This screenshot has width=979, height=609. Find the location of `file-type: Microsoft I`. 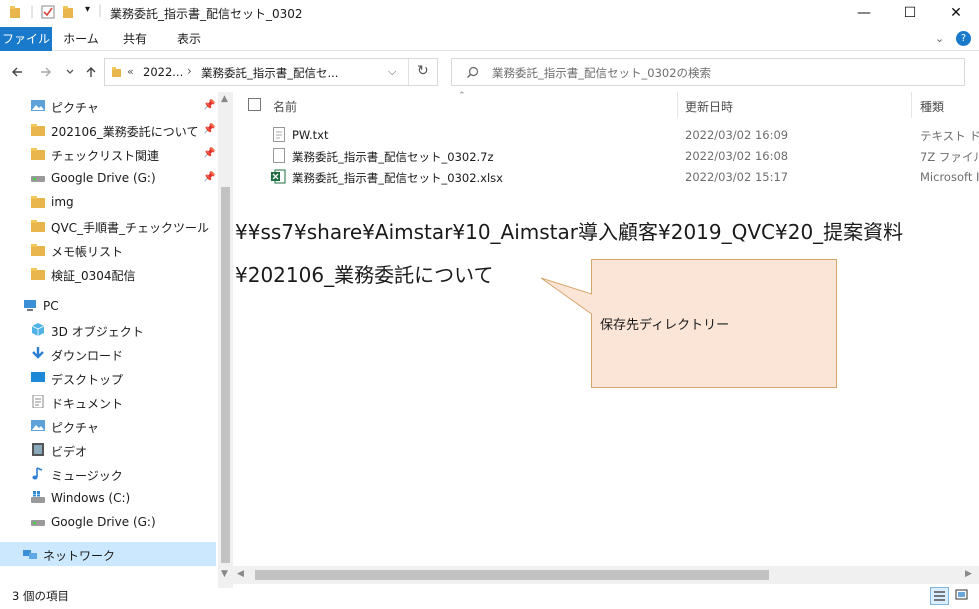

file-type: Microsoft I is located at coordinates (949, 177).